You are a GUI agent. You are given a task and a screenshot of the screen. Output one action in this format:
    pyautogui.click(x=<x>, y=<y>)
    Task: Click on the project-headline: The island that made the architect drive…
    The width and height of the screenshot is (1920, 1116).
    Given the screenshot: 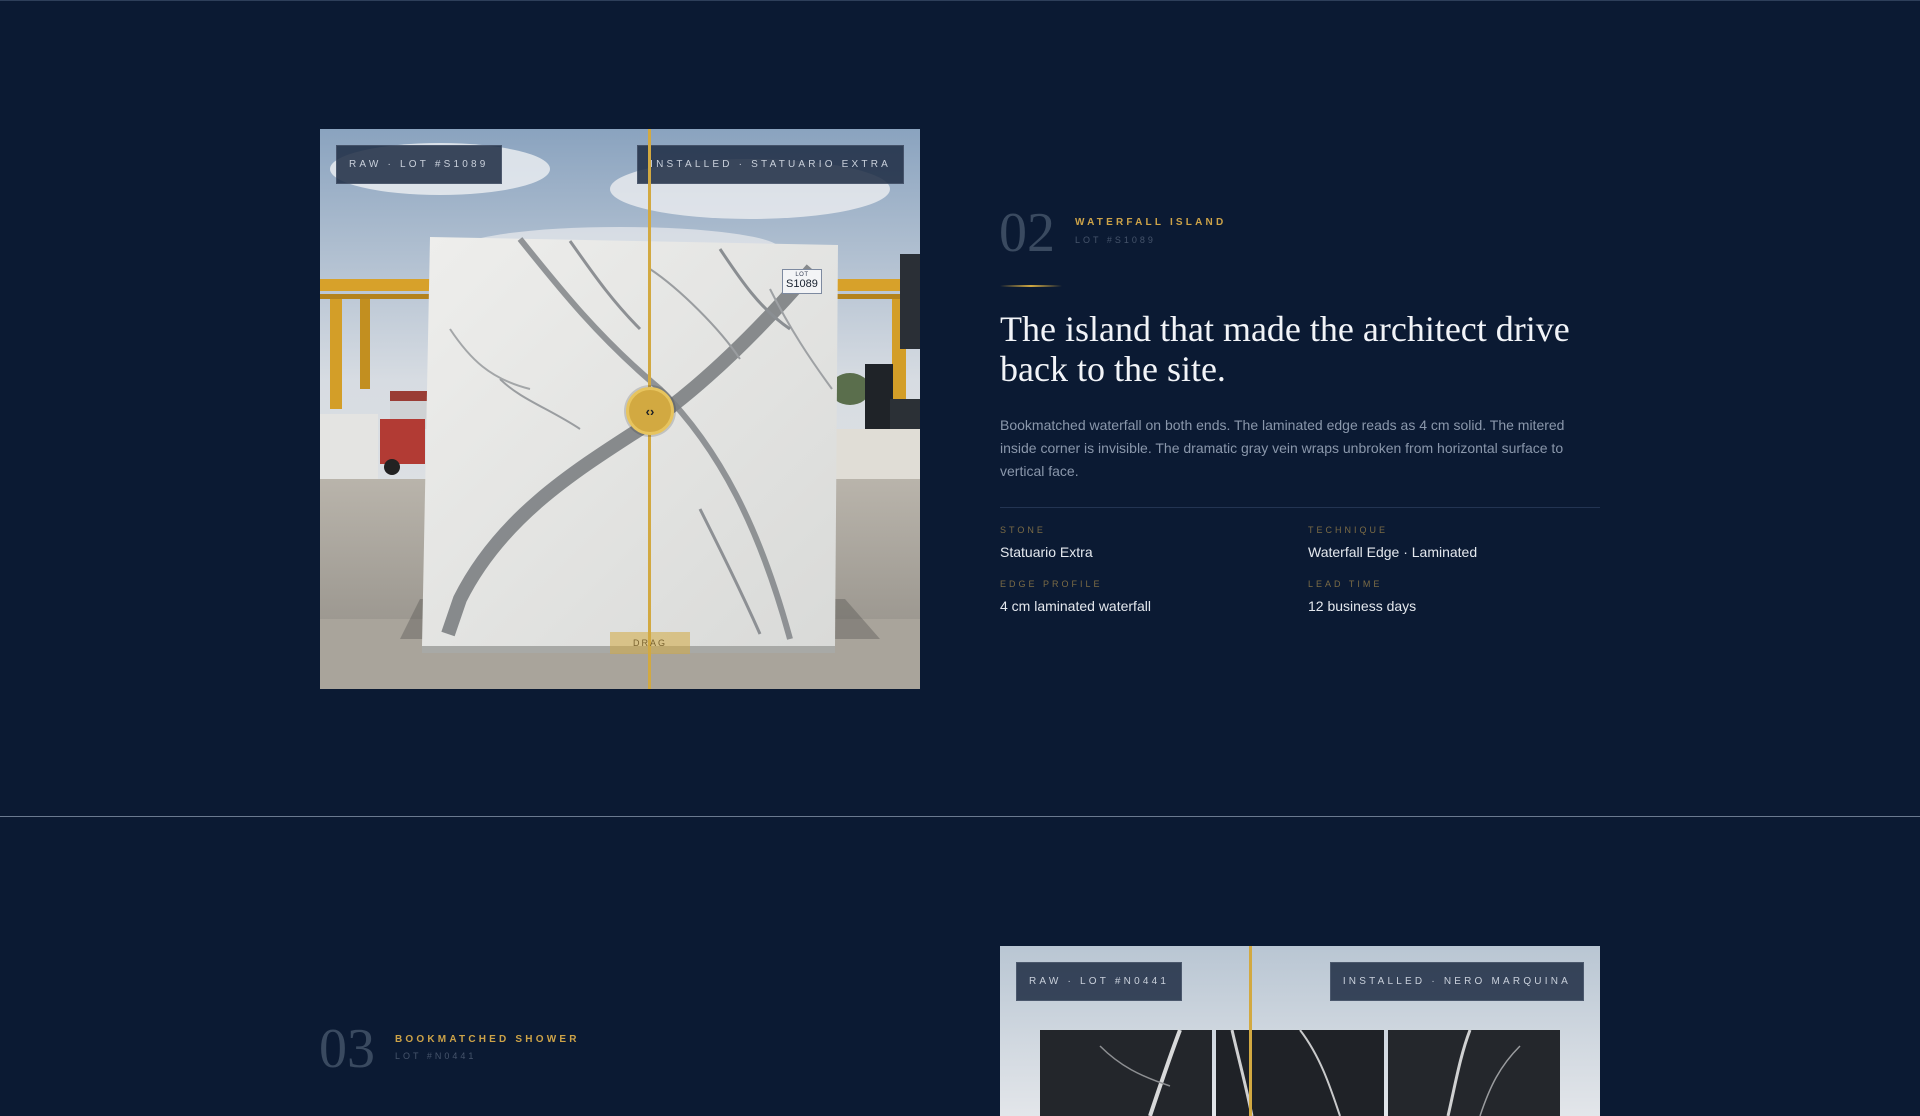 What is the action you would take?
    pyautogui.click(x=1285, y=349)
    